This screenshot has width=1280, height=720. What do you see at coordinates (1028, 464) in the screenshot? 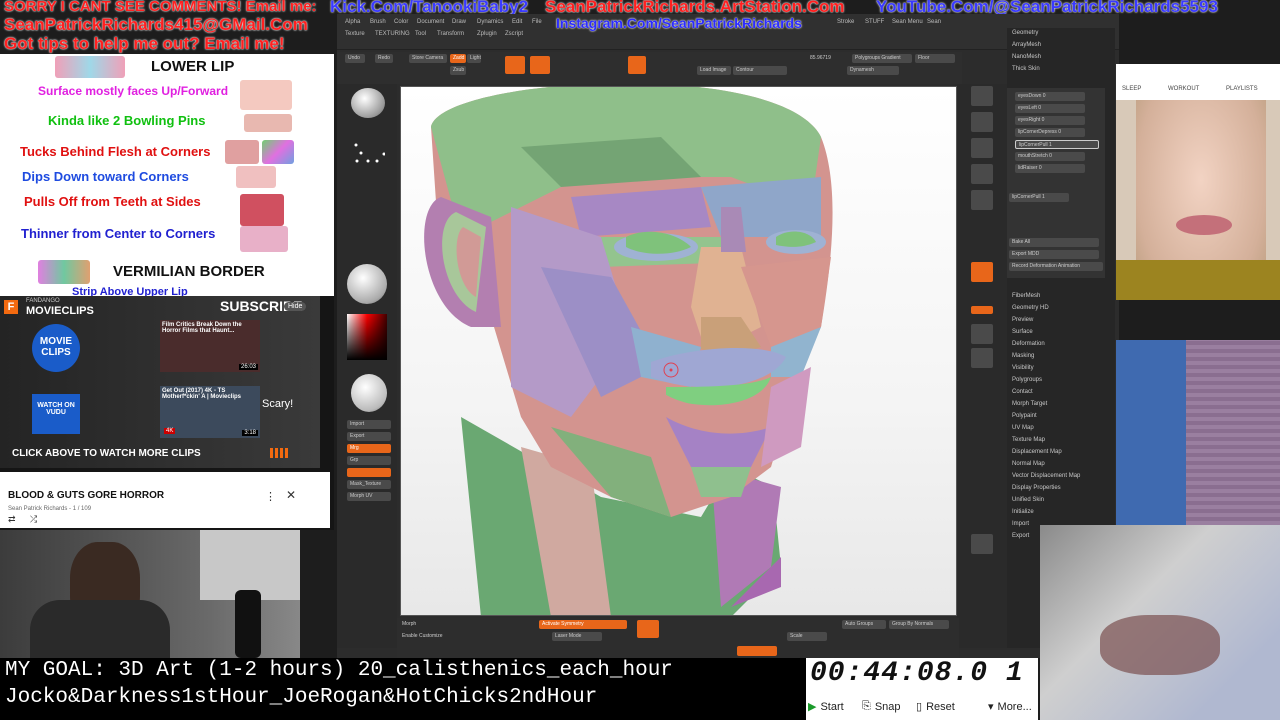
I see `palette-normal-map: Normal Map` at bounding box center [1028, 464].